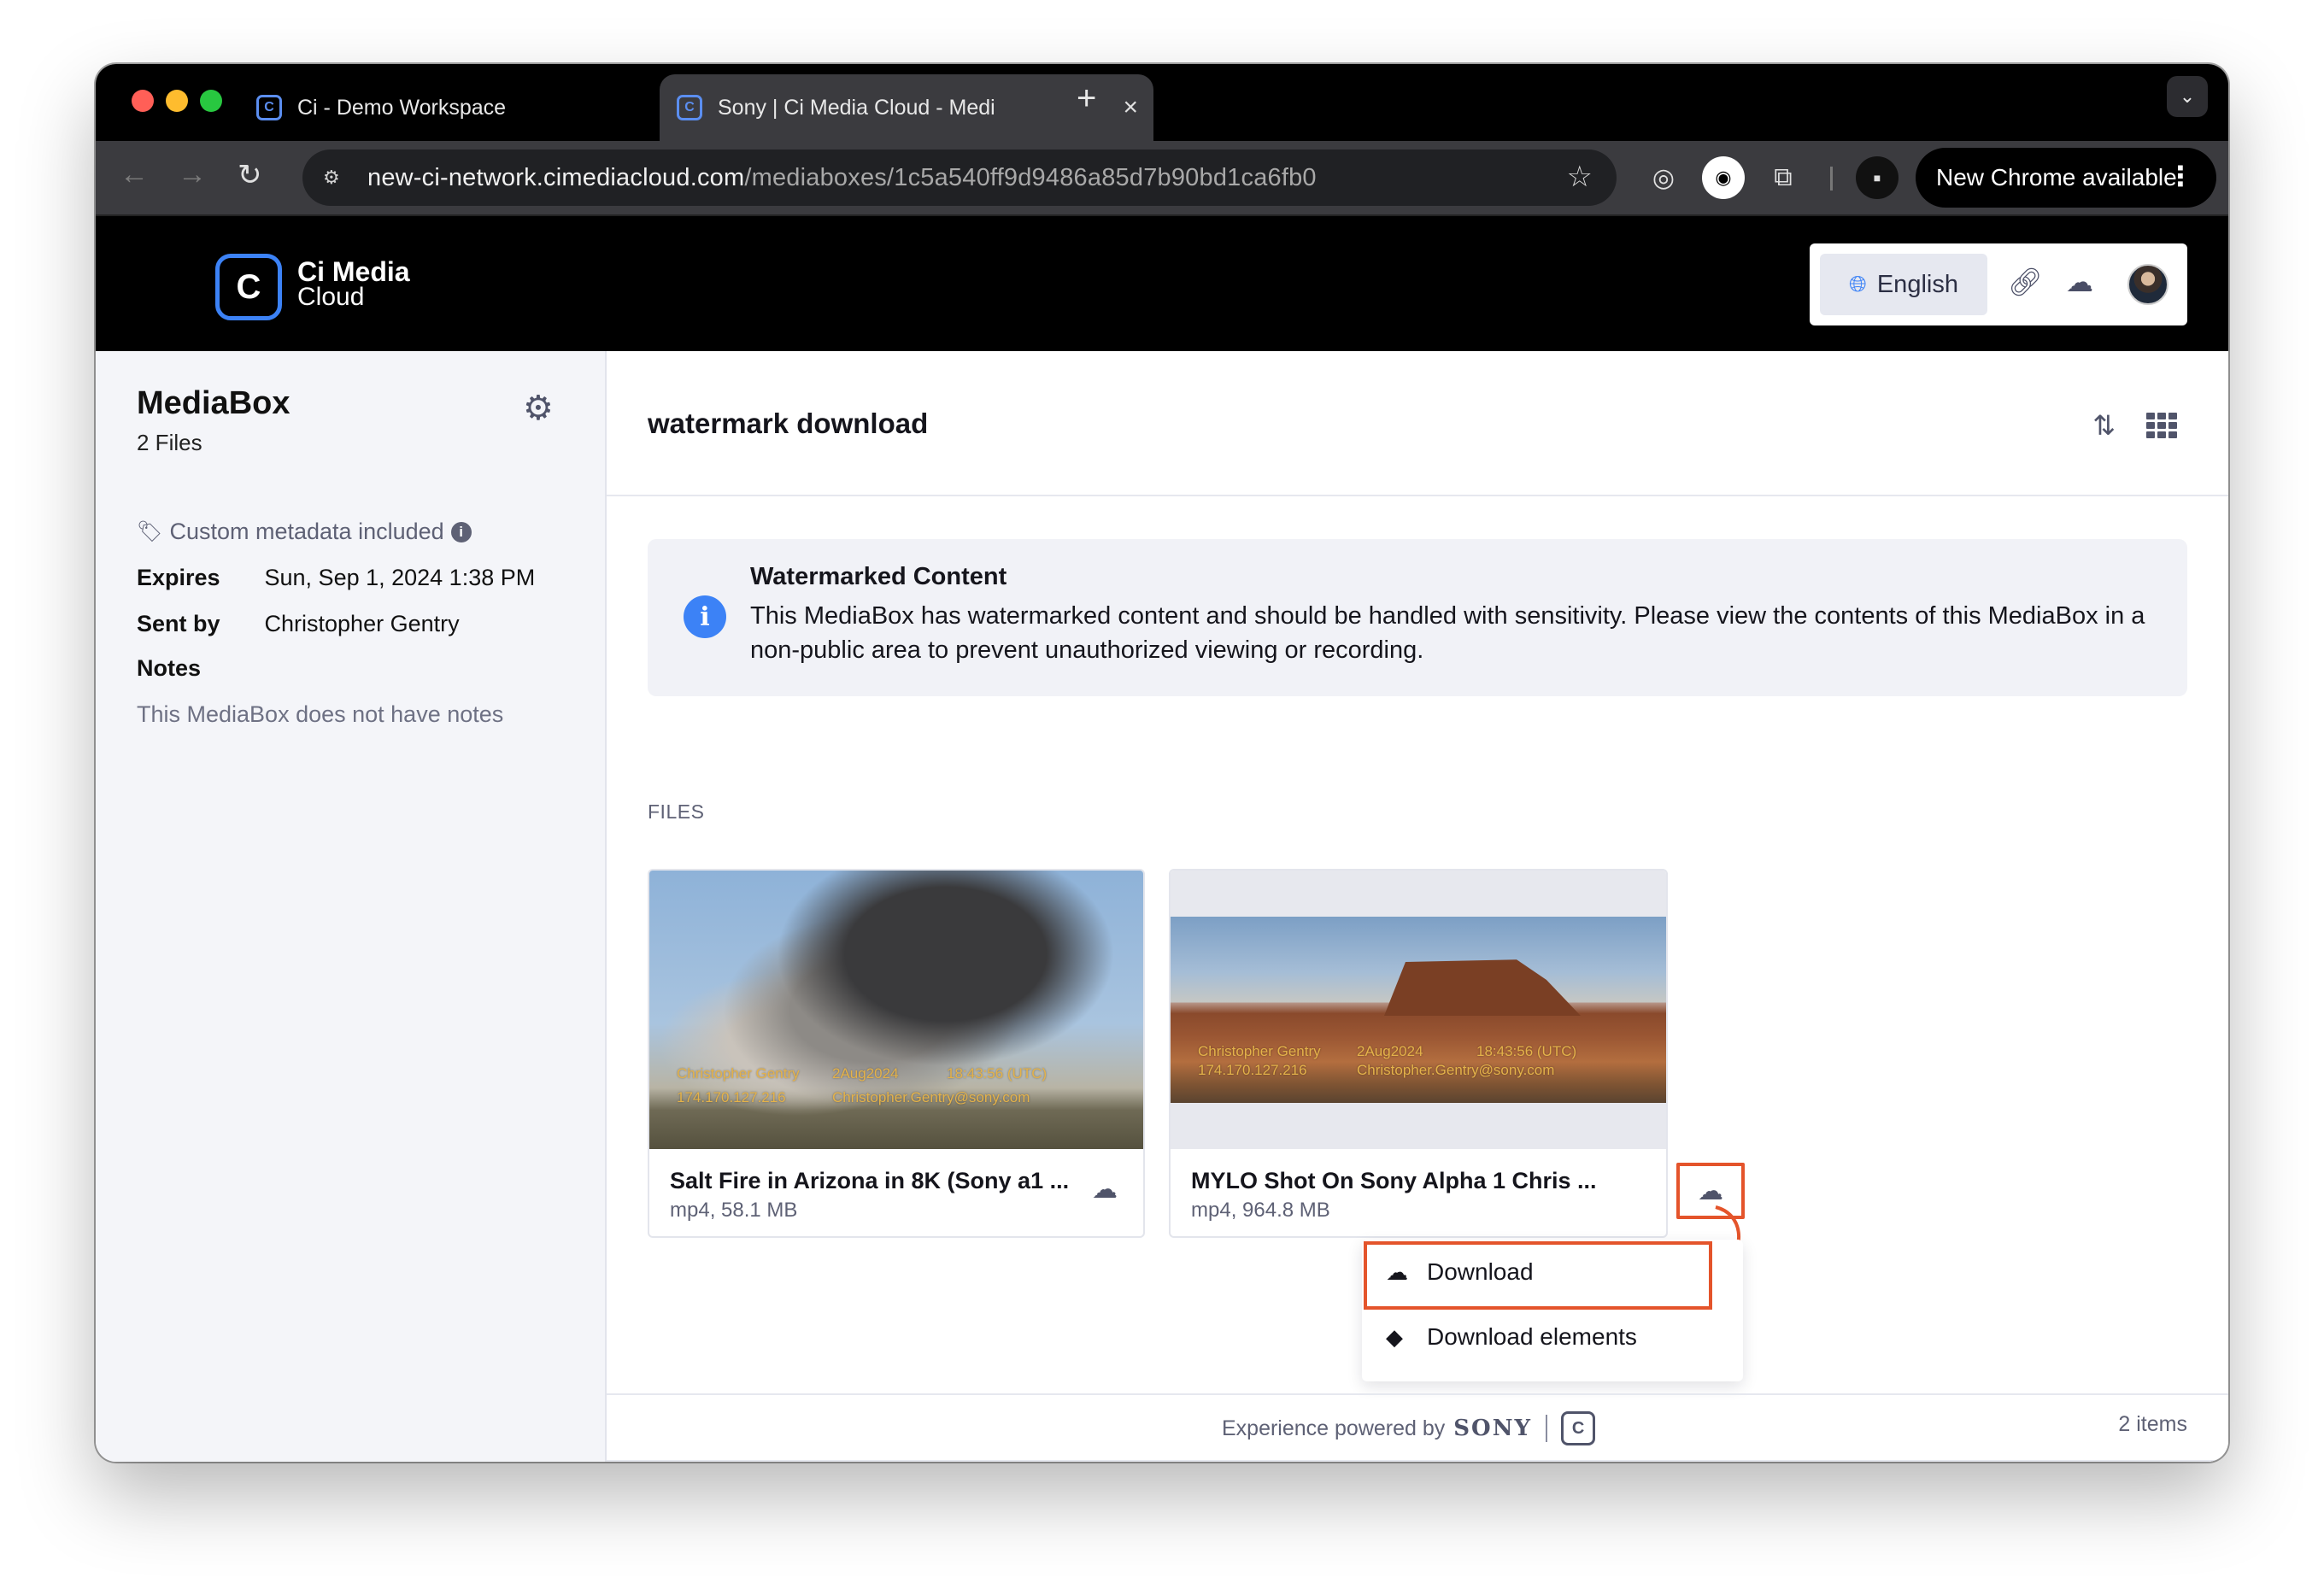  I want to click on notes-empty: This MediaBox does not have notes, so click(320, 714).